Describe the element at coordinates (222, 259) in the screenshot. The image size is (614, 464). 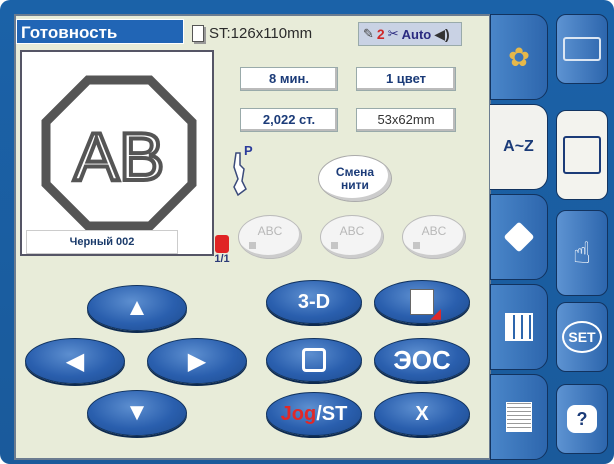
I see `spool-count: 1/1` at that location.